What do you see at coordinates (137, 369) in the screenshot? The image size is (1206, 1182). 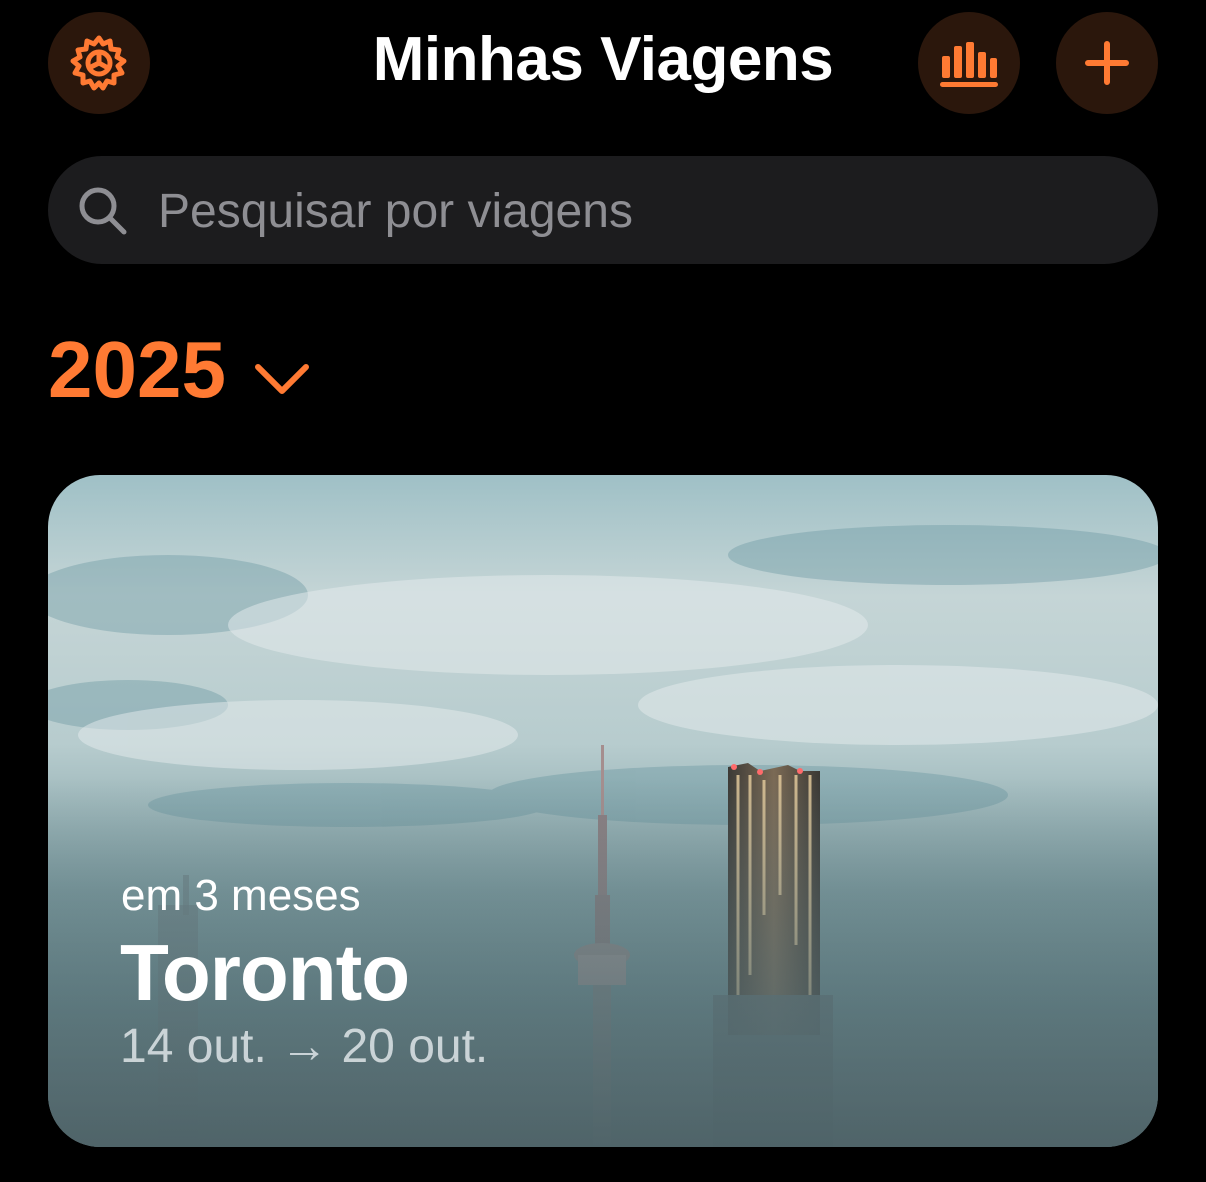 I see `year-label: 2025` at bounding box center [137, 369].